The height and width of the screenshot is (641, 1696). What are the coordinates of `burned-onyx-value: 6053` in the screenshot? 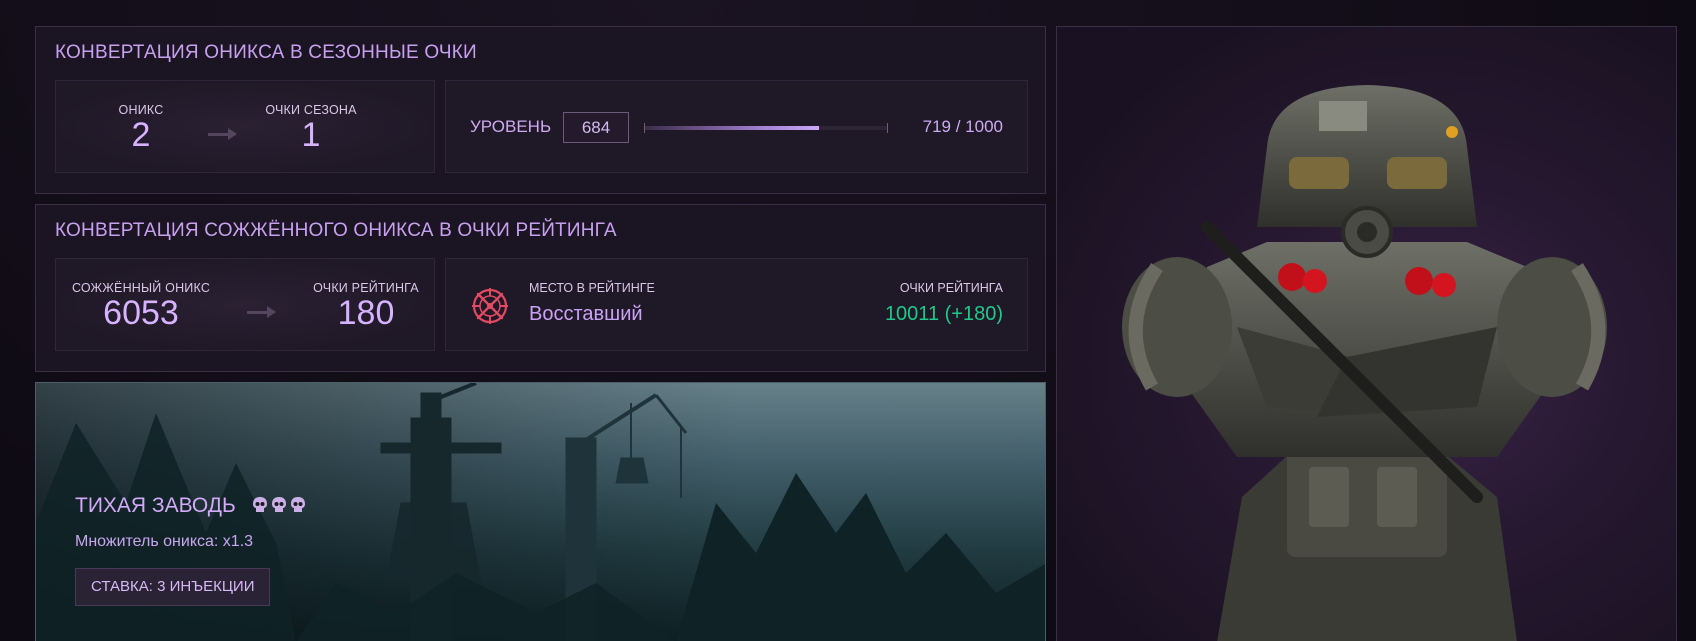 It's located at (141, 313).